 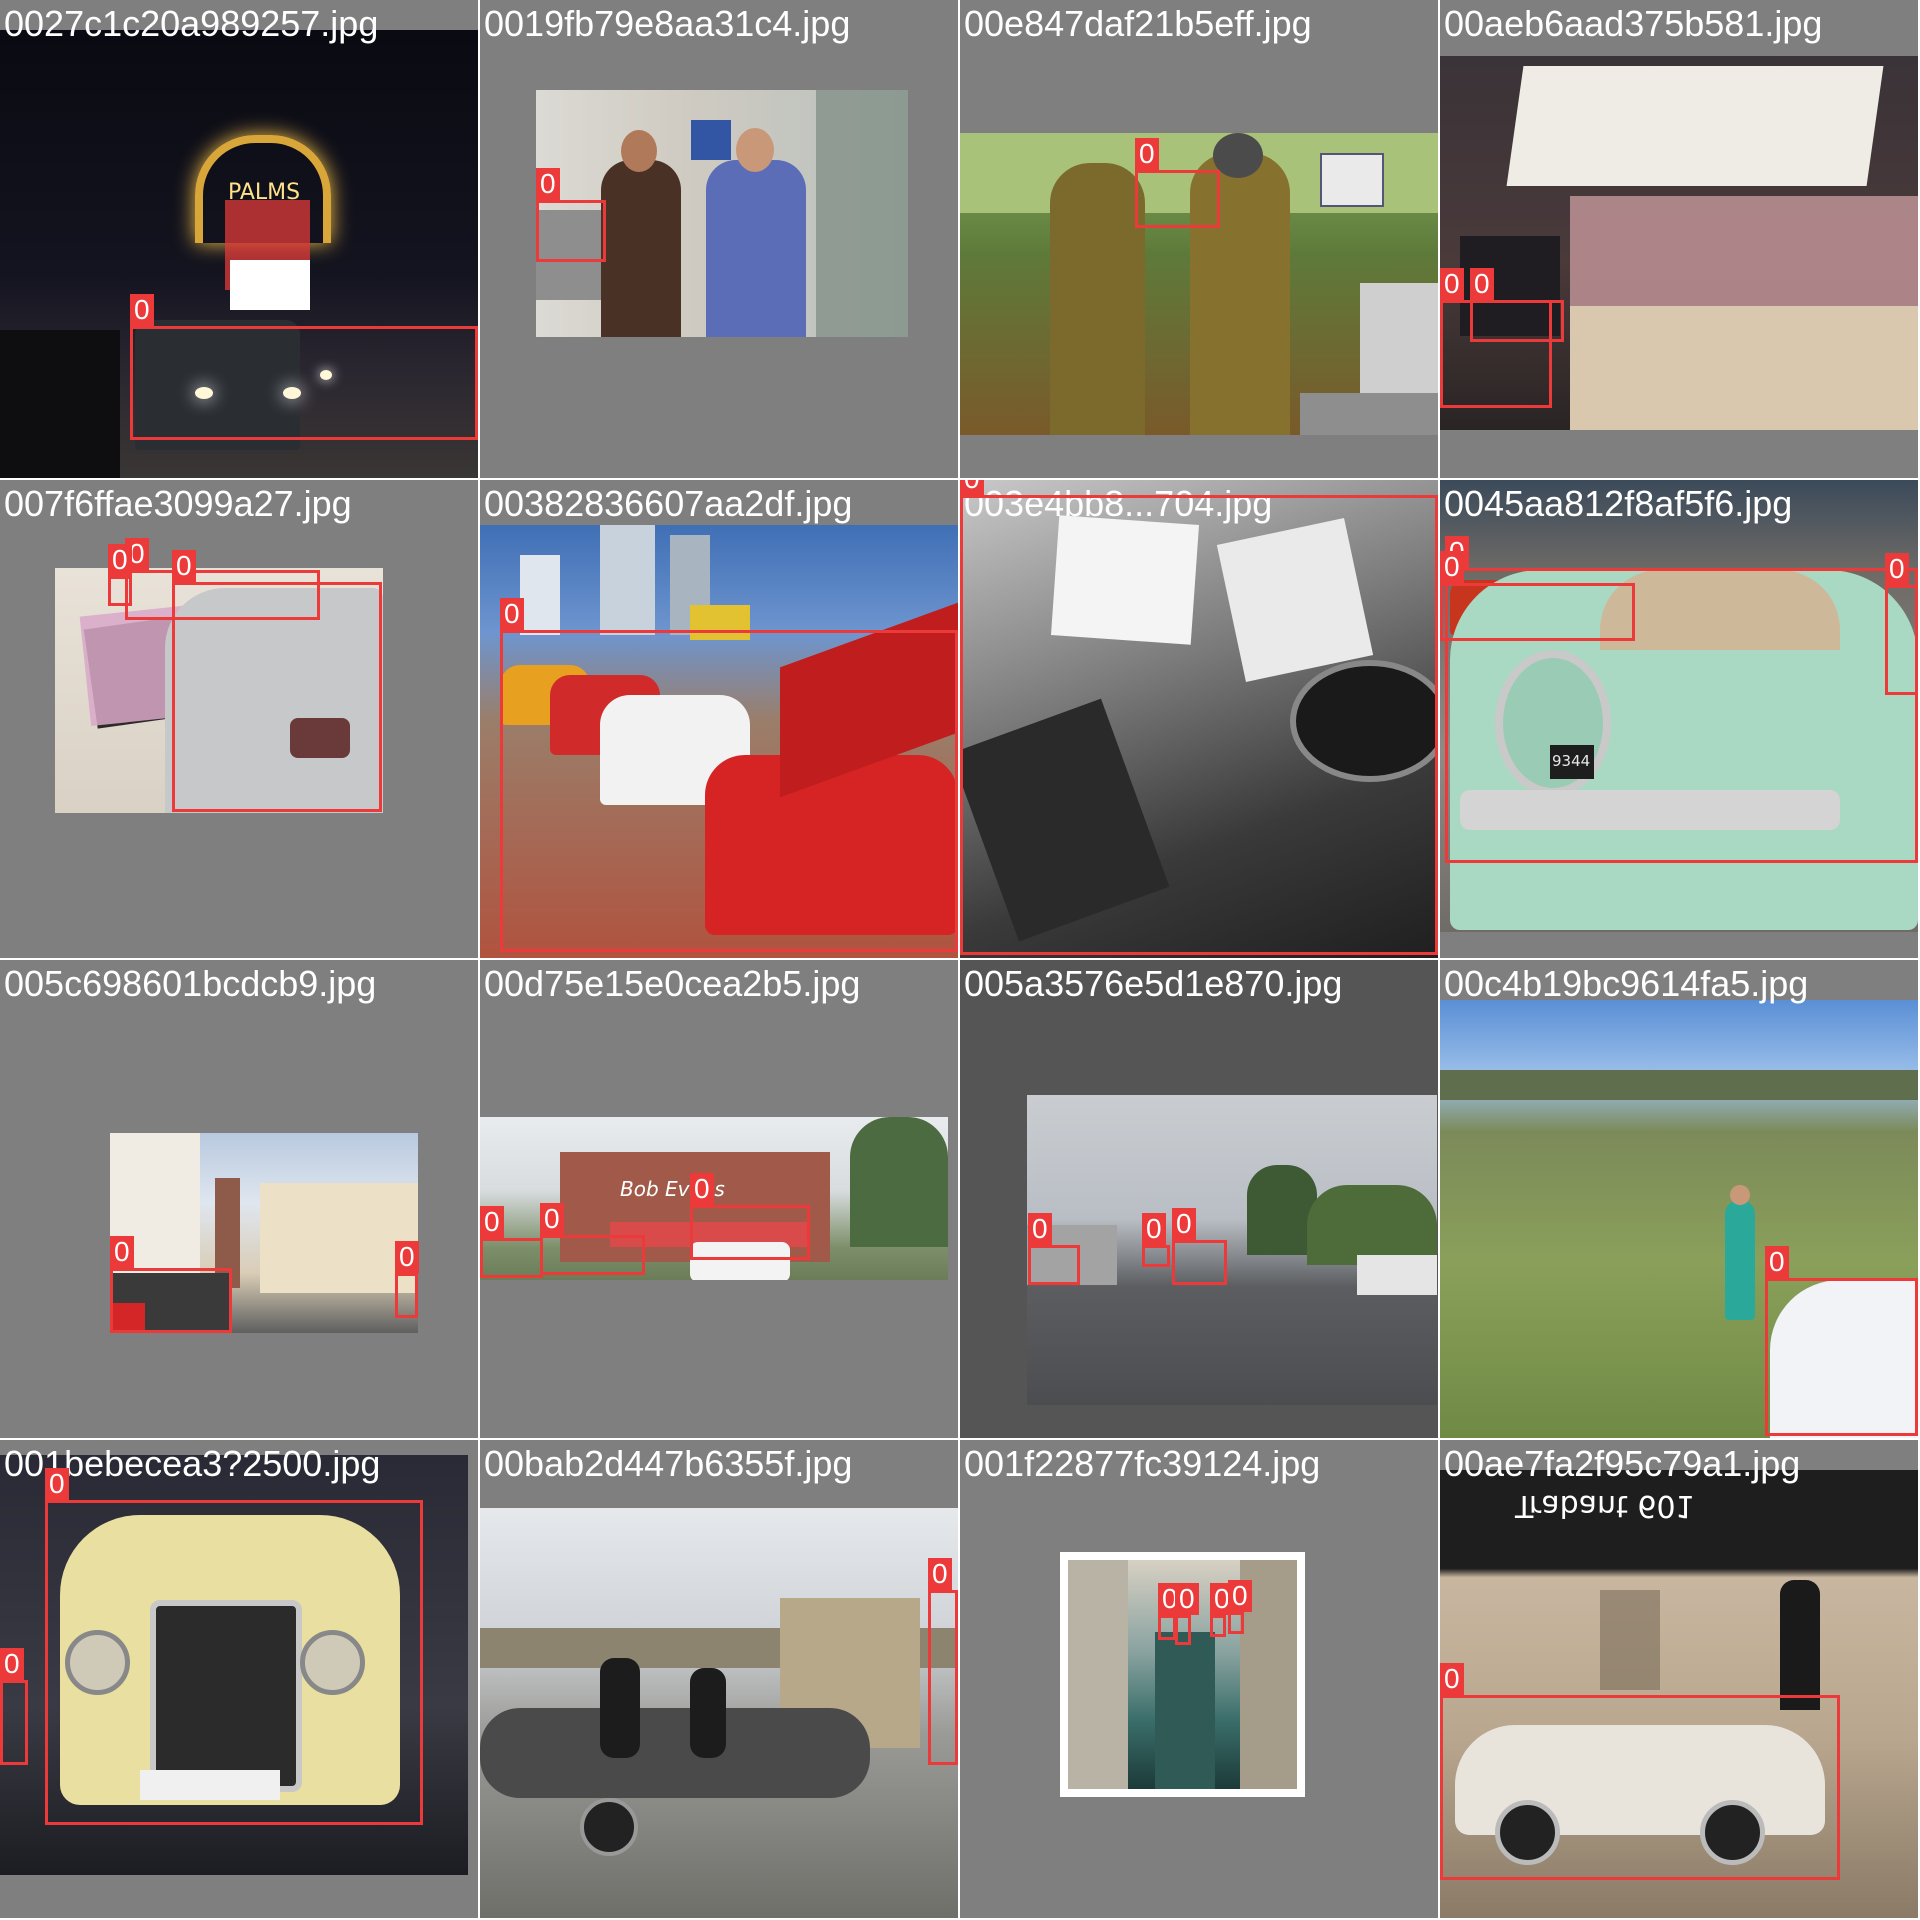 What do you see at coordinates (1622, 1463) in the screenshot?
I see `tile-filename: 00ae7fa2f95c79a1.jpg` at bounding box center [1622, 1463].